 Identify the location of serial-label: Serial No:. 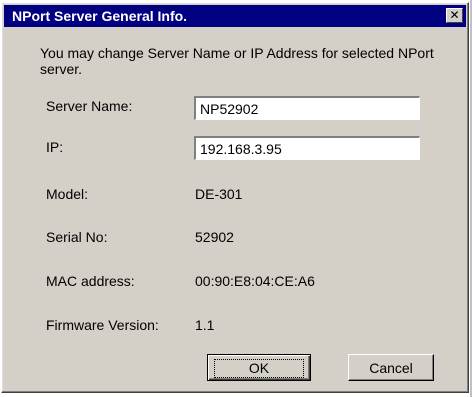
(77, 237).